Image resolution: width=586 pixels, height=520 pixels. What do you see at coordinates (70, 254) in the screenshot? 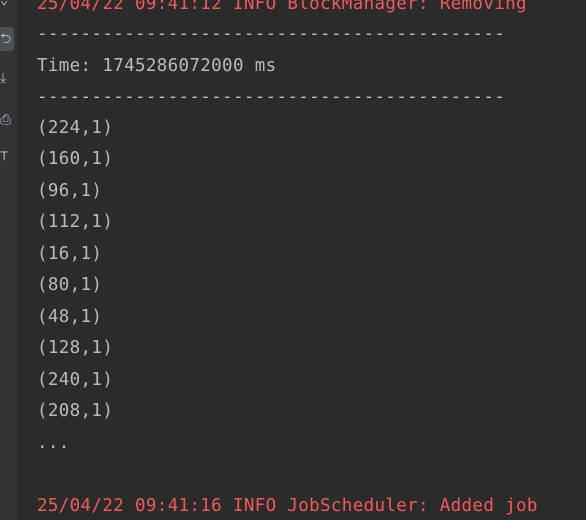
I see `result-line: (16,1)` at bounding box center [70, 254].